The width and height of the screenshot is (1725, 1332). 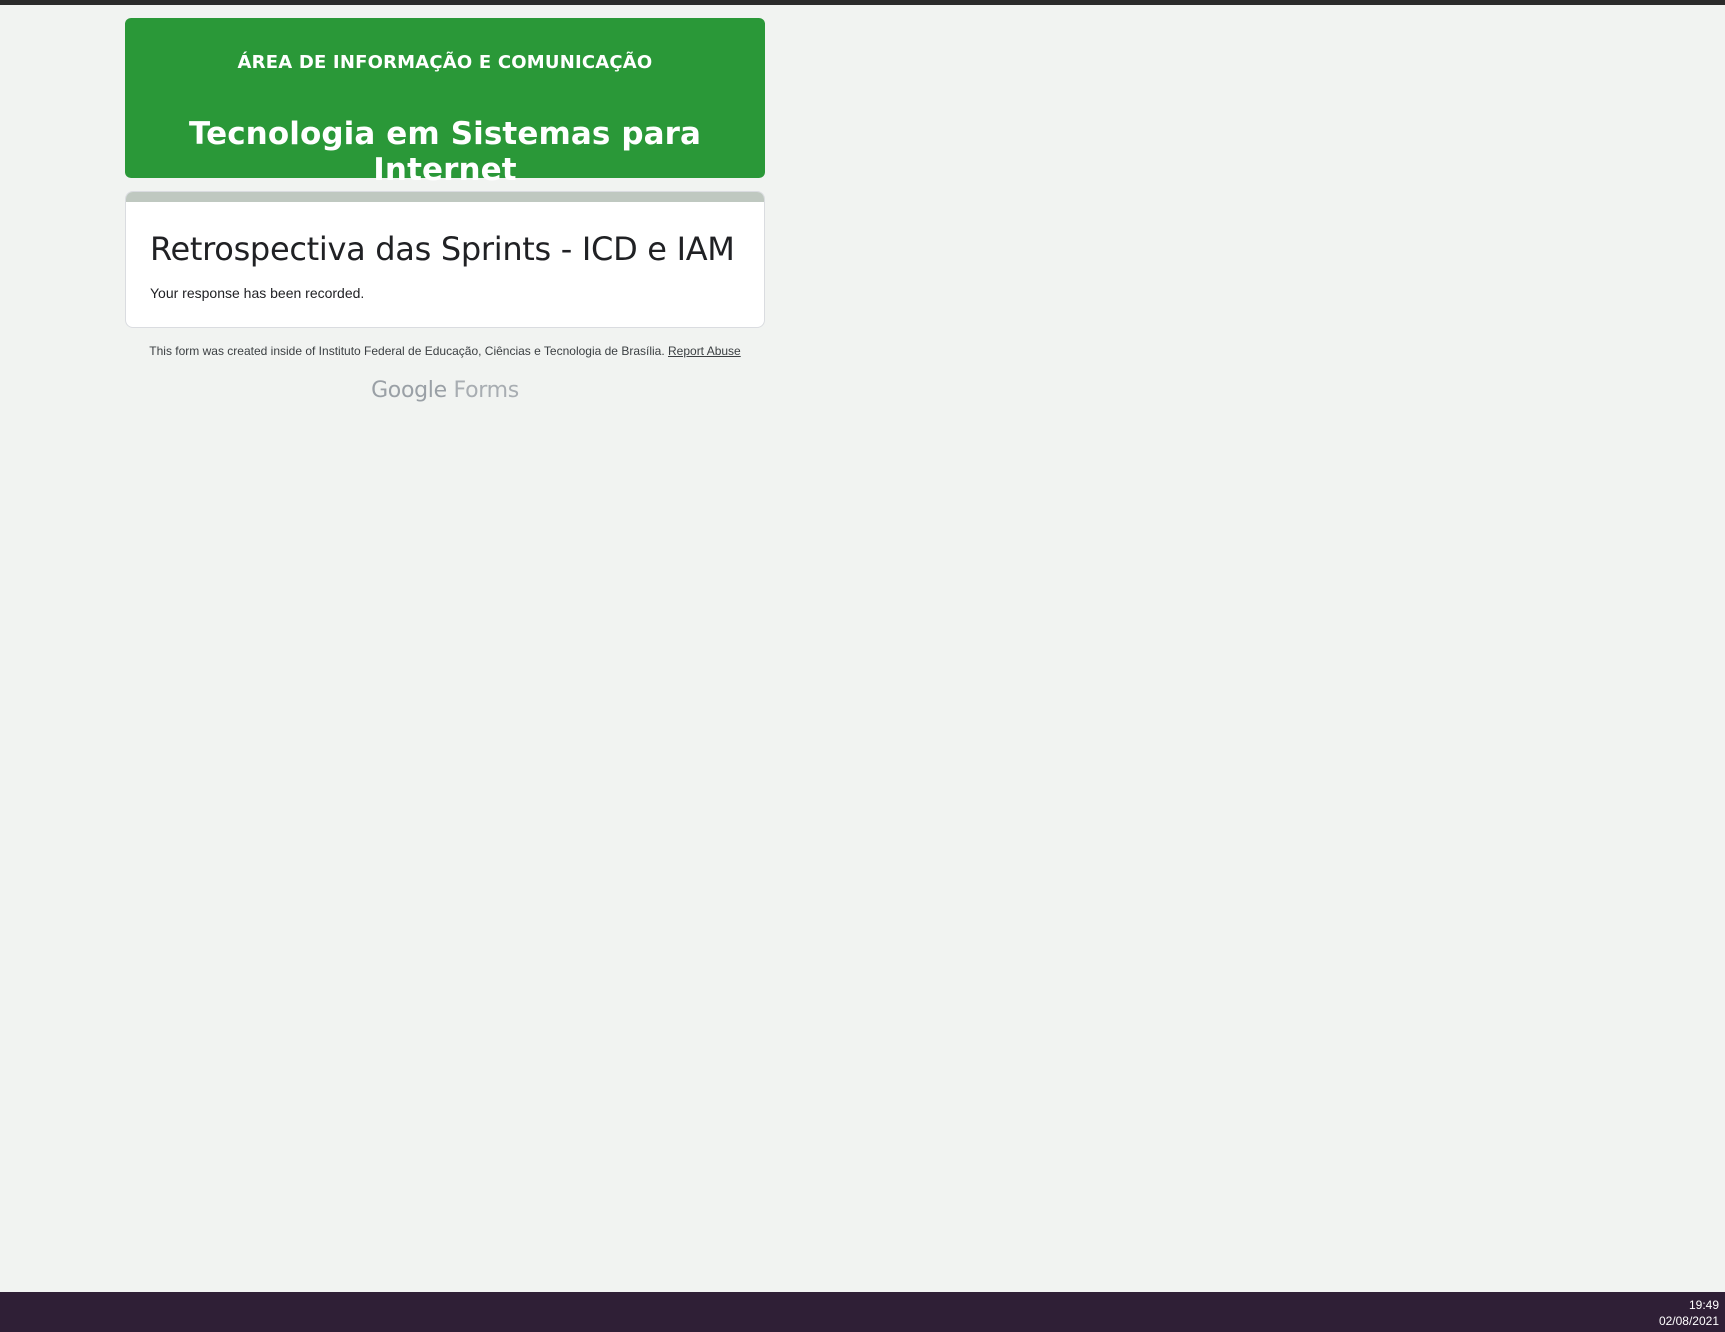 What do you see at coordinates (1688, 1321) in the screenshot?
I see `clock-date: 02/08/2021` at bounding box center [1688, 1321].